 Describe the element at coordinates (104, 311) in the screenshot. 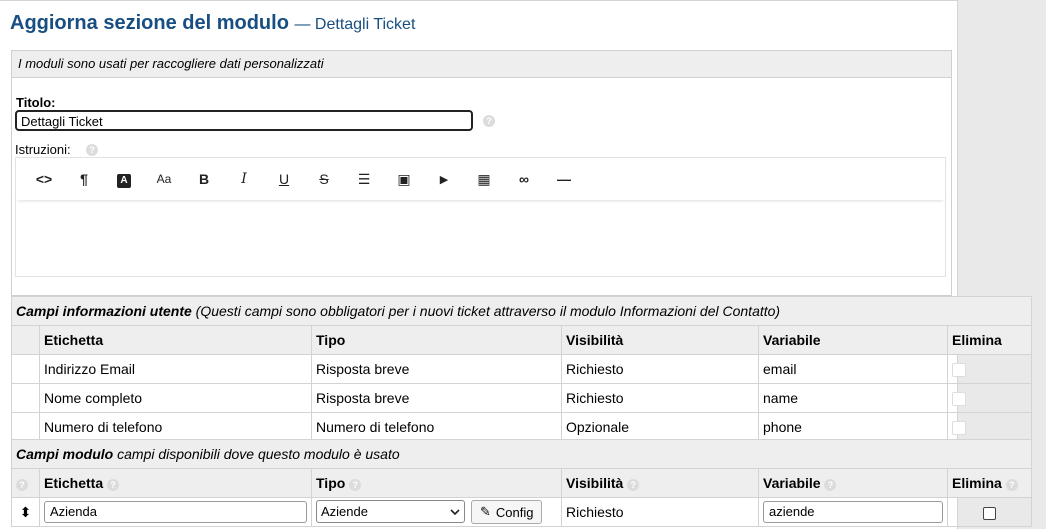

I see `user-fields-heading-bold: Campi informazioni utente` at that location.